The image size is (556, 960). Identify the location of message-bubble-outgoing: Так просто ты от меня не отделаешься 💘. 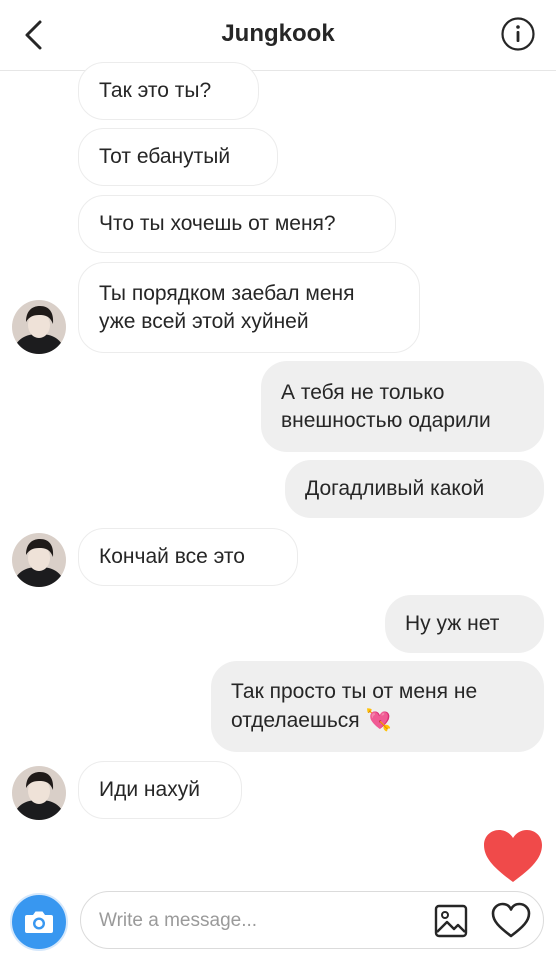
(377, 706).